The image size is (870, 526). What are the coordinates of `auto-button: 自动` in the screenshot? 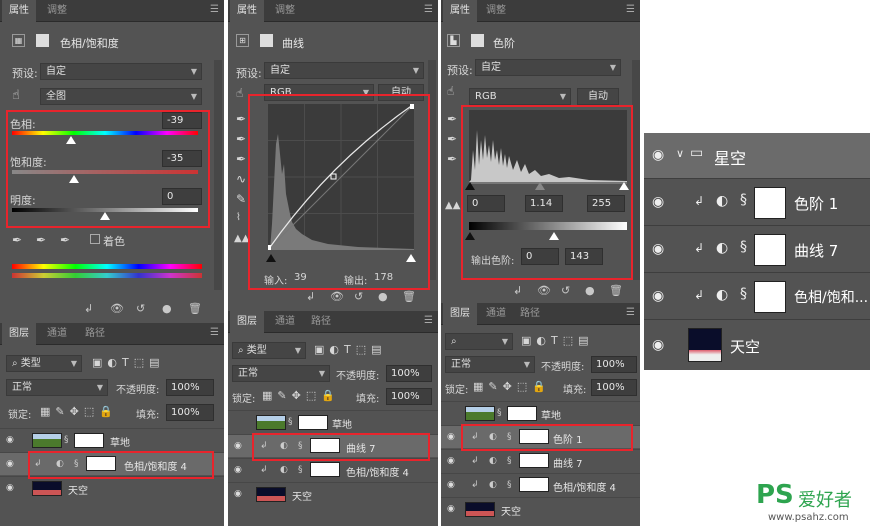 It's located at (598, 96).